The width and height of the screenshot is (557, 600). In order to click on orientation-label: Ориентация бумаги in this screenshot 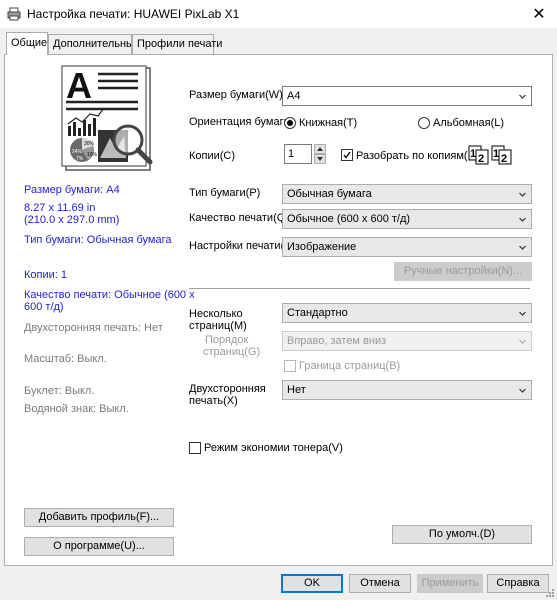, I will do `click(239, 122)`.